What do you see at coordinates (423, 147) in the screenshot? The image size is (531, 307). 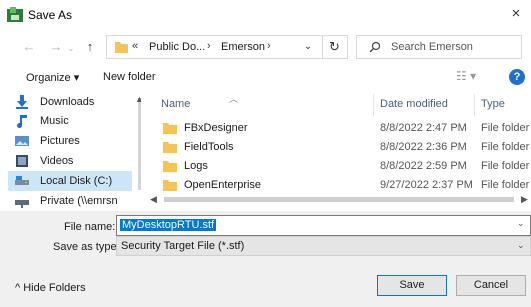 I see `file-date: 8/8/2022 2:36 PM` at bounding box center [423, 147].